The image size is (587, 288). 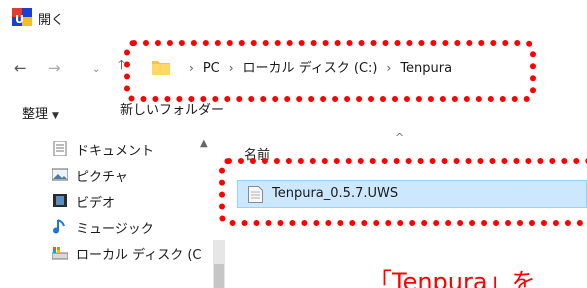 I want to click on chevron-down-icon: ⌄, so click(x=96, y=70).